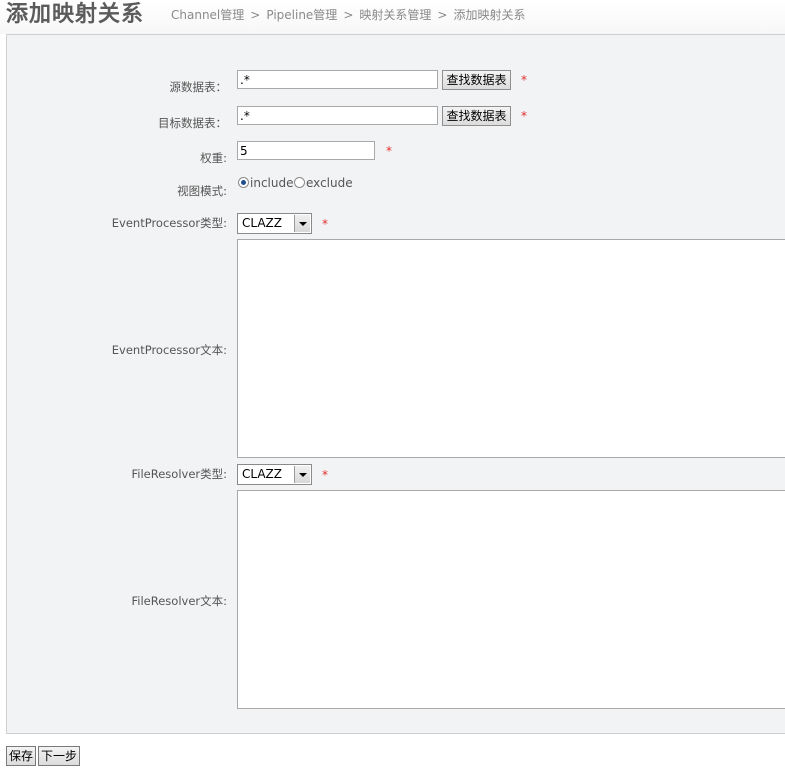  I want to click on save-button: 保存, so click(21, 756).